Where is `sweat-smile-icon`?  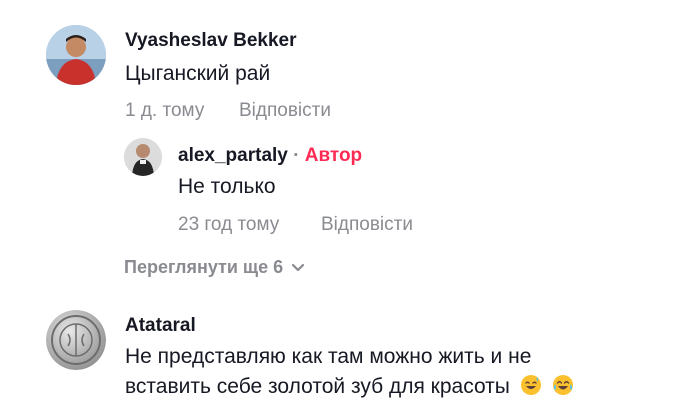 sweat-smile-icon is located at coordinates (531, 385).